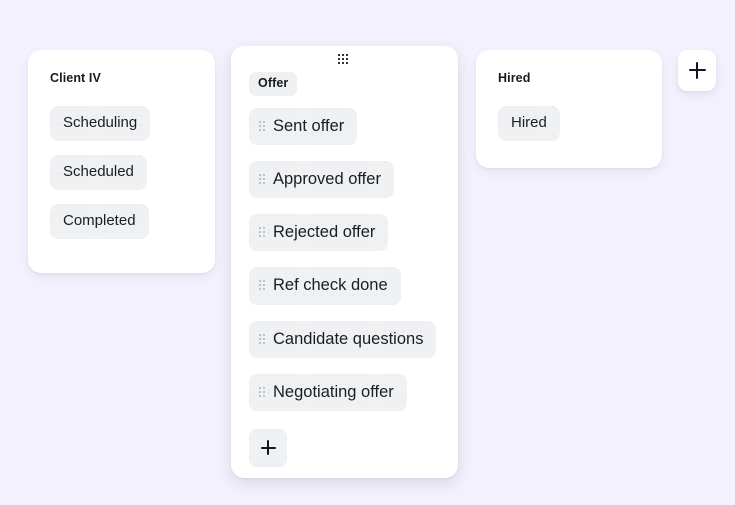  I want to click on chip-negotiating-offer: Negotiating offer, so click(328, 392).